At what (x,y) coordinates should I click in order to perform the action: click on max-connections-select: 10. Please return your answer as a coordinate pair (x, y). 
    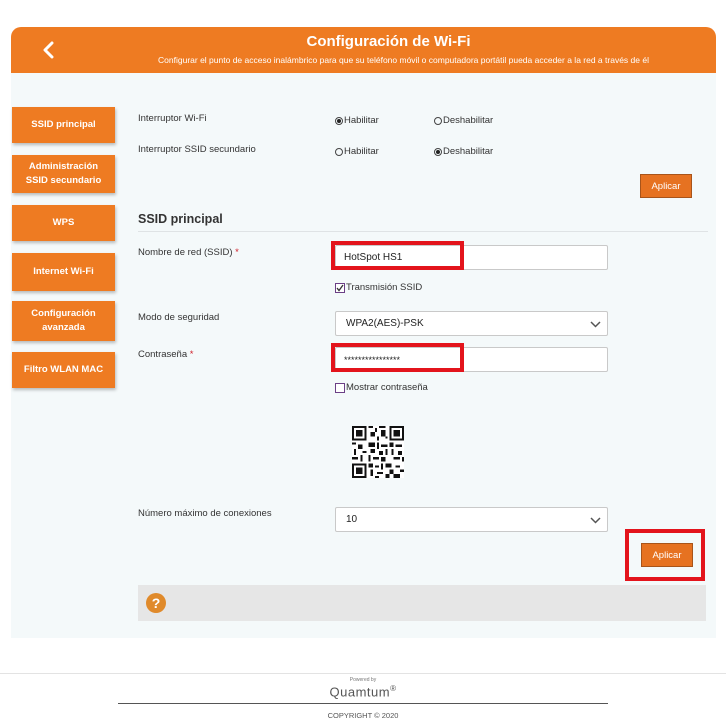
    Looking at the image, I should click on (471, 519).